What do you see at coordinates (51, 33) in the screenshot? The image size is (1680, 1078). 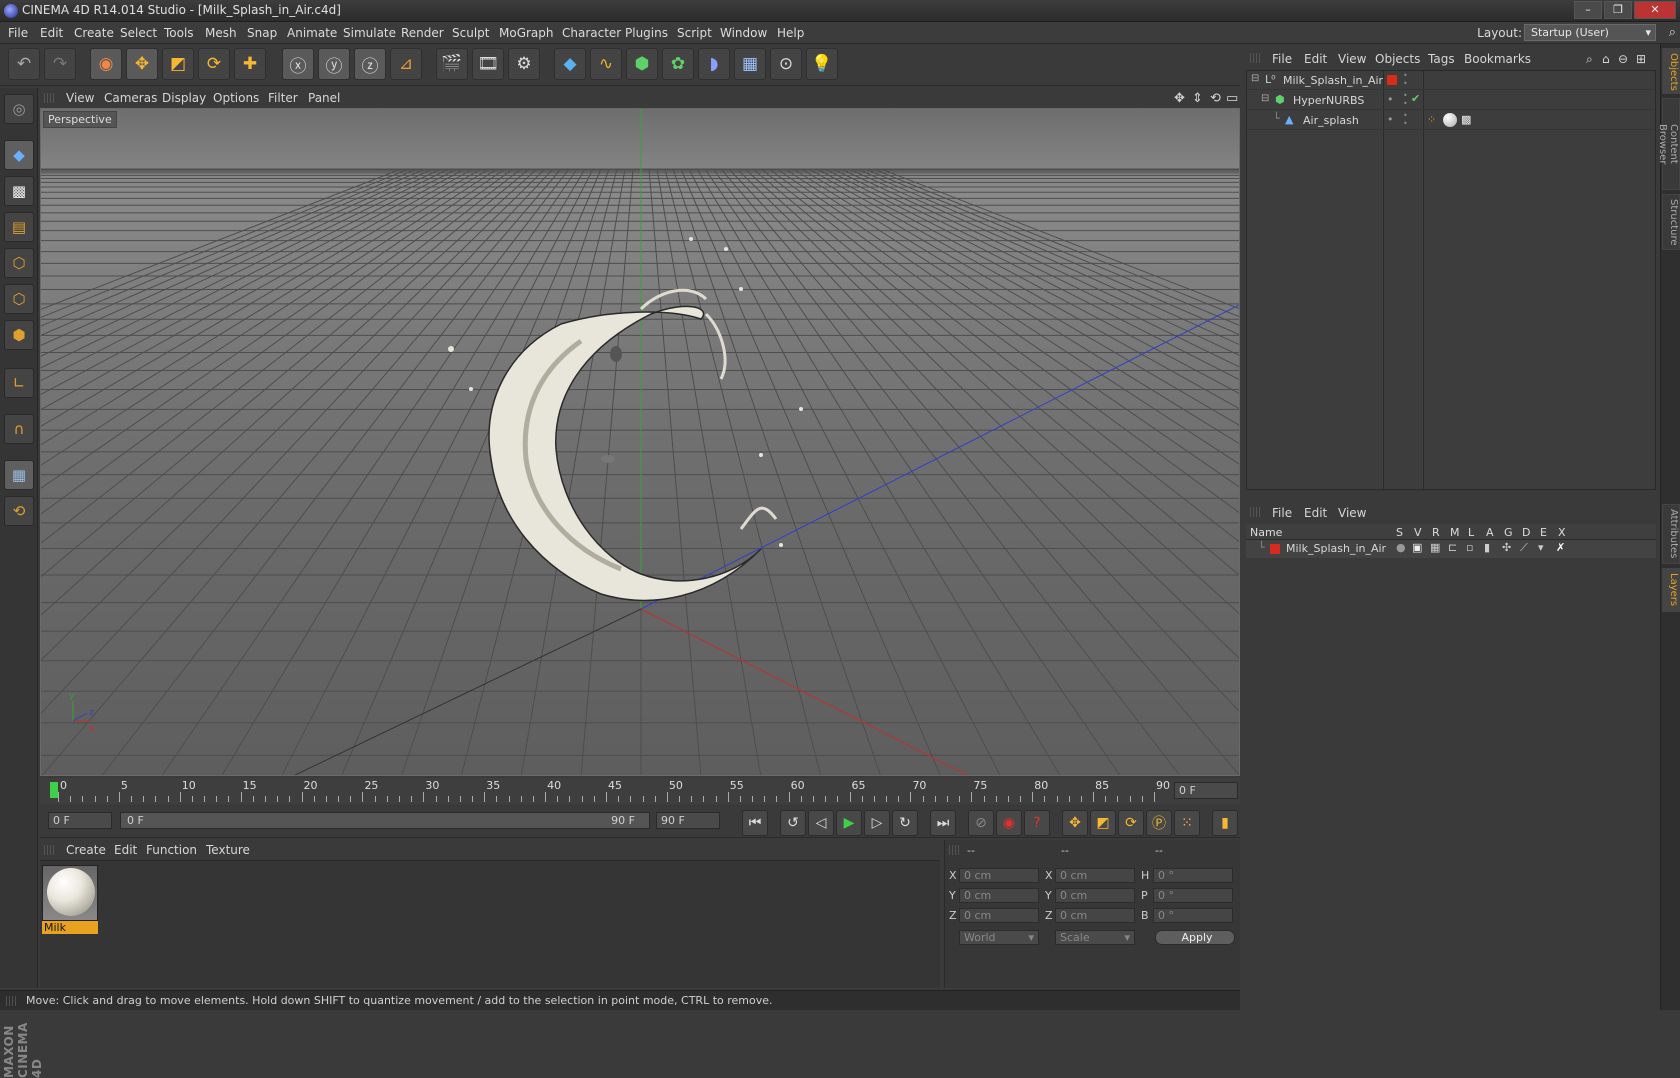 I see `menu-edit: Edit` at bounding box center [51, 33].